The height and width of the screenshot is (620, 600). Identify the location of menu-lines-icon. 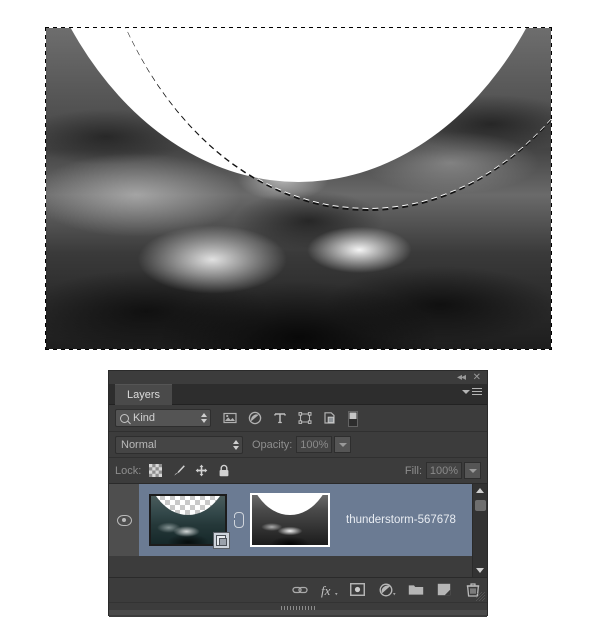
(477, 391).